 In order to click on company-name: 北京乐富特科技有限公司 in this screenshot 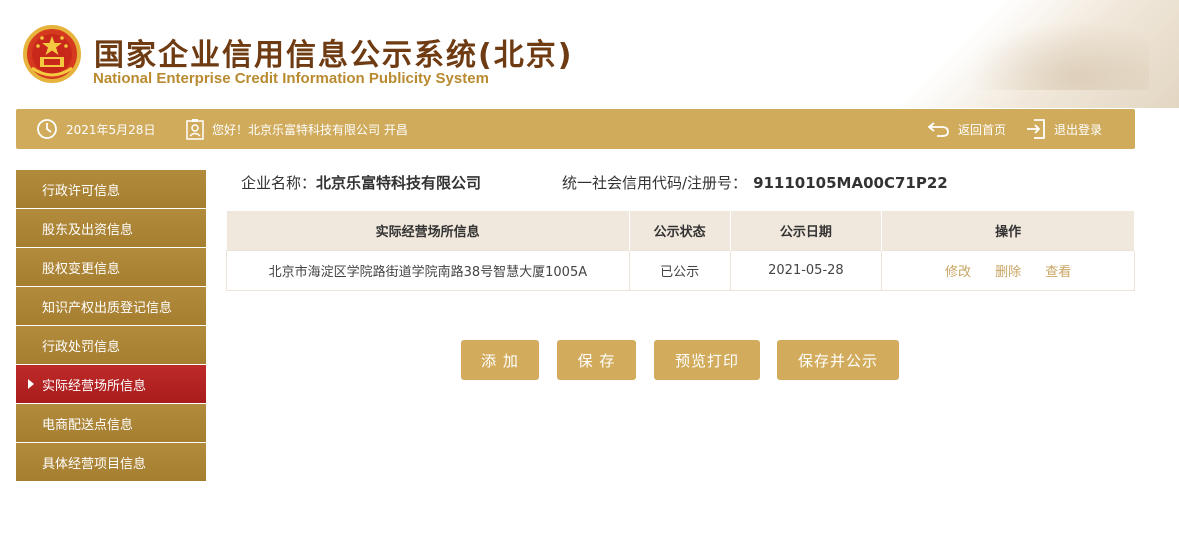, I will do `click(399, 183)`.